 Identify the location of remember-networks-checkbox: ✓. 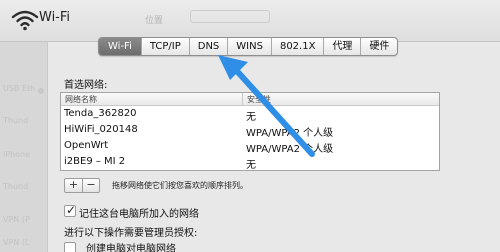
(70, 210).